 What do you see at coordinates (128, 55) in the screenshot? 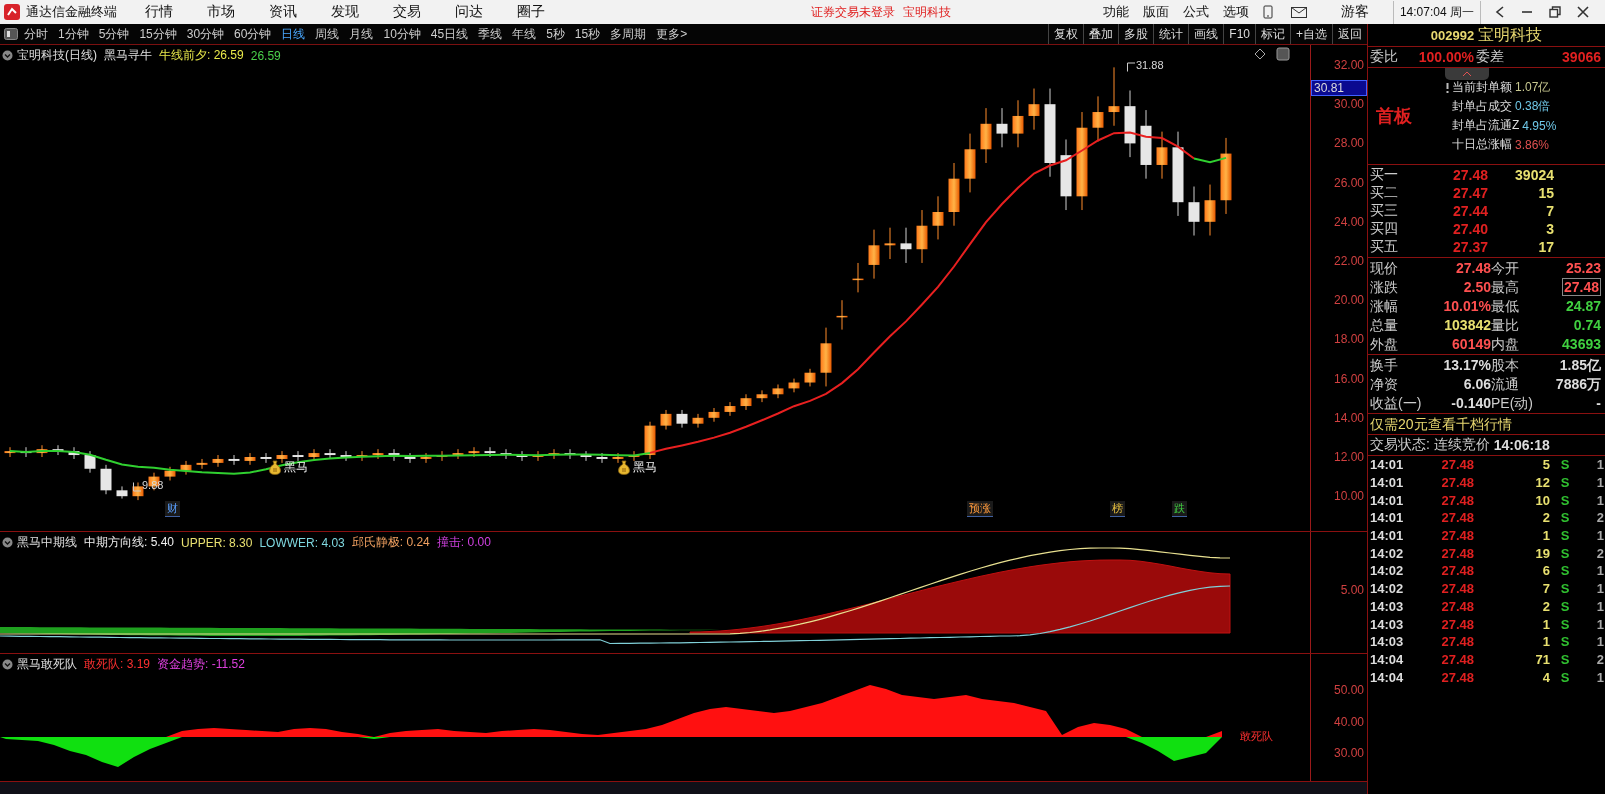
I see `indicator-name: 黑马寻牛` at bounding box center [128, 55].